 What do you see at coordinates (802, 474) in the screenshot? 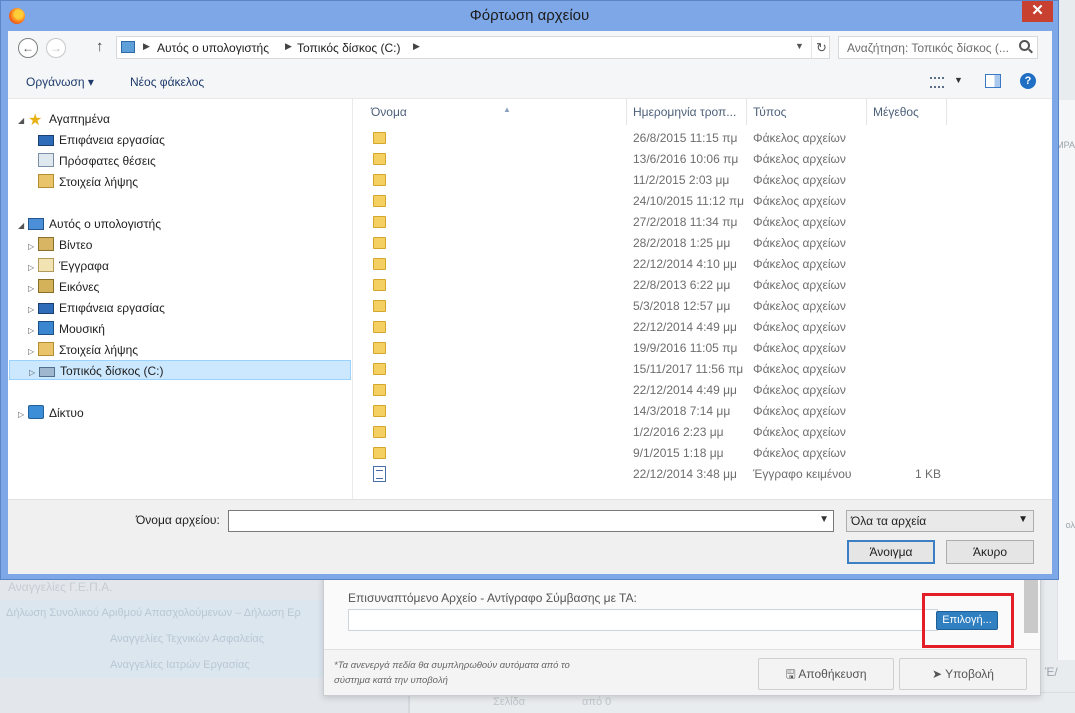
I see `file-type: Έγγραφο κειμένου` at bounding box center [802, 474].